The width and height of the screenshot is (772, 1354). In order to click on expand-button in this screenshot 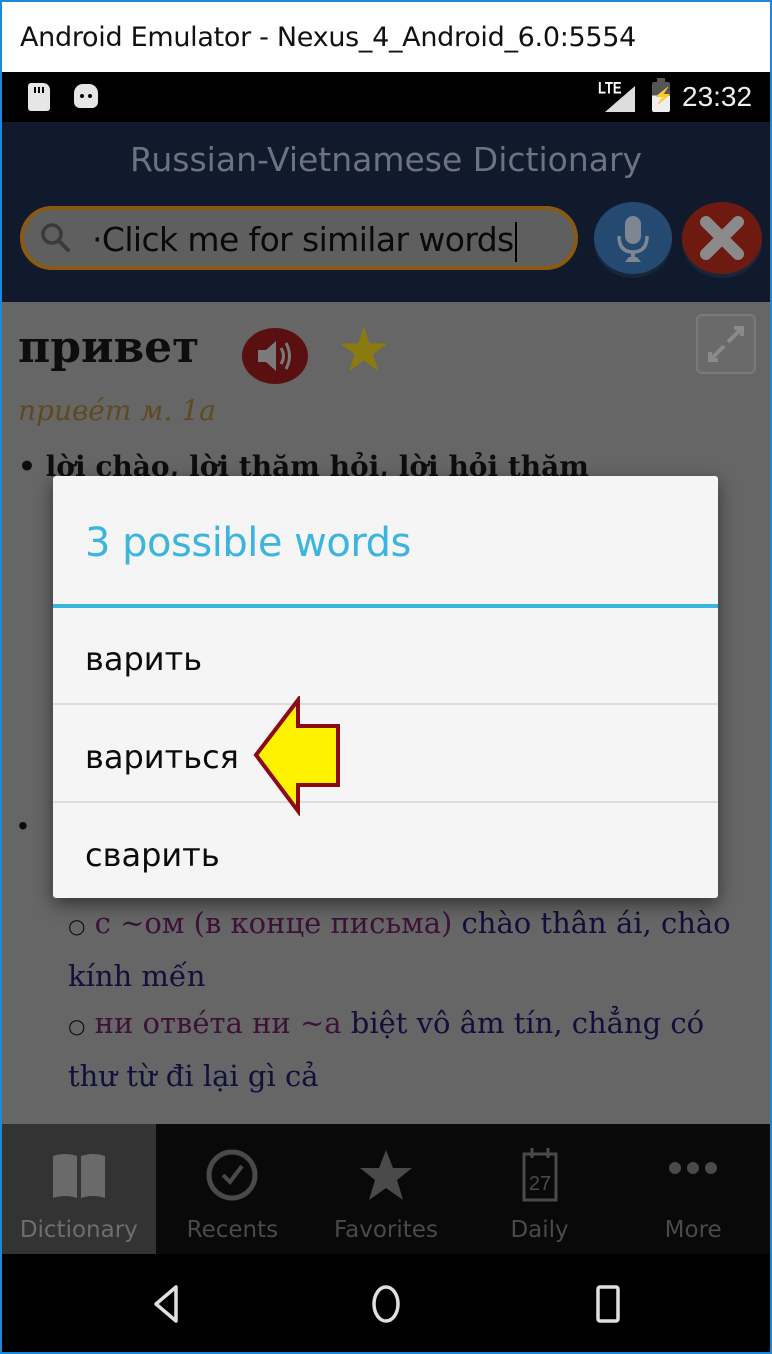, I will do `click(726, 344)`.